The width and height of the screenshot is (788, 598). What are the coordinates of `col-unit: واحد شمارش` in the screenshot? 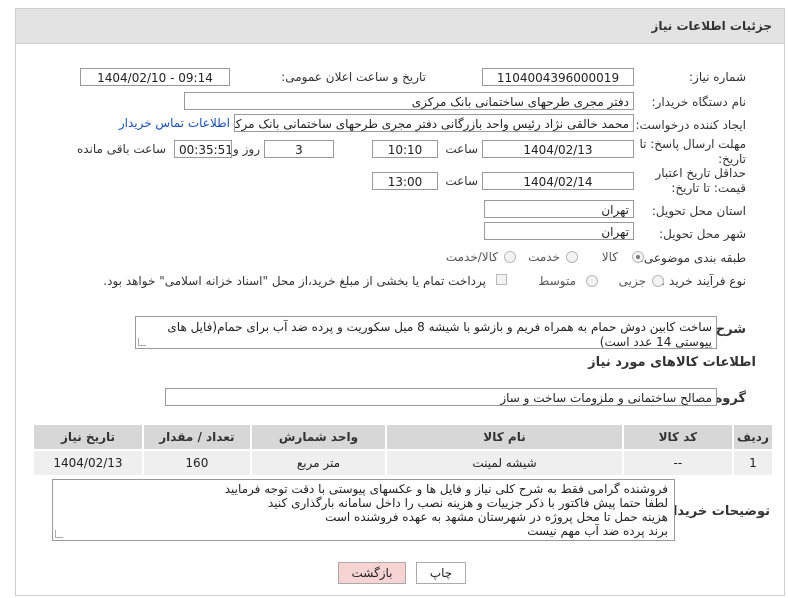 It's located at (318, 437).